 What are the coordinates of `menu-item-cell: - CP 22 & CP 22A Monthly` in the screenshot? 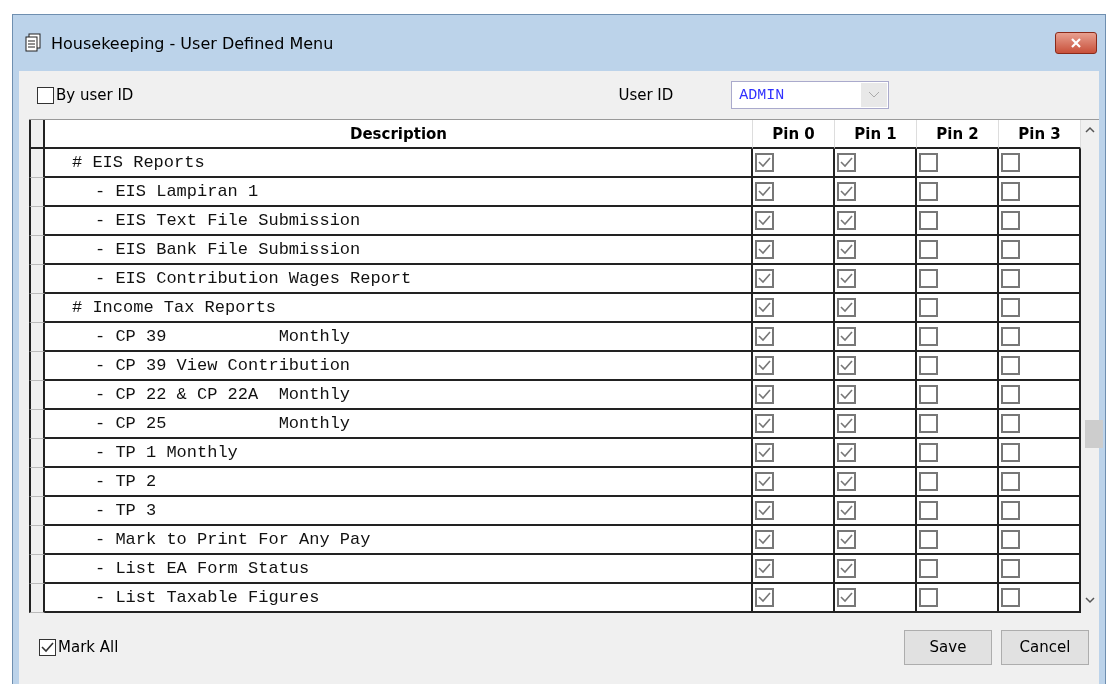 It's located at (399, 395).